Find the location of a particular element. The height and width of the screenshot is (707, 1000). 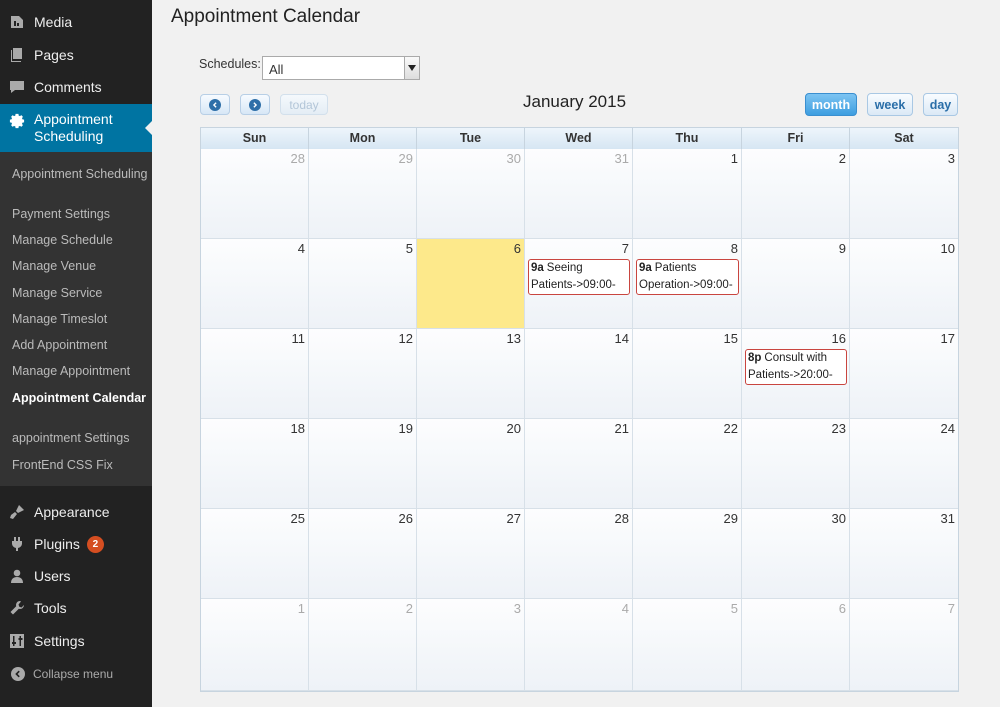

pages-icon is located at coordinates (17, 55).